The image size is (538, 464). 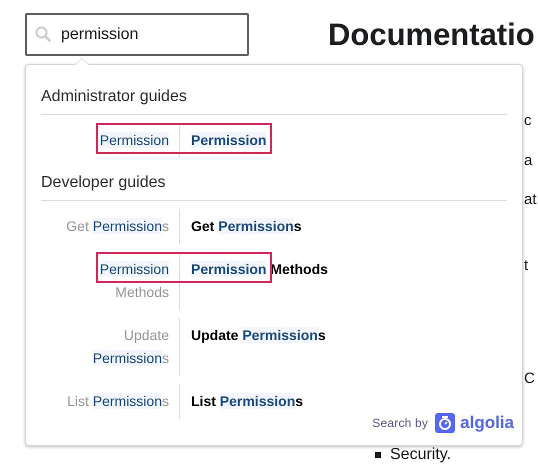 I want to click on result-category: Permission, so click(x=134, y=140).